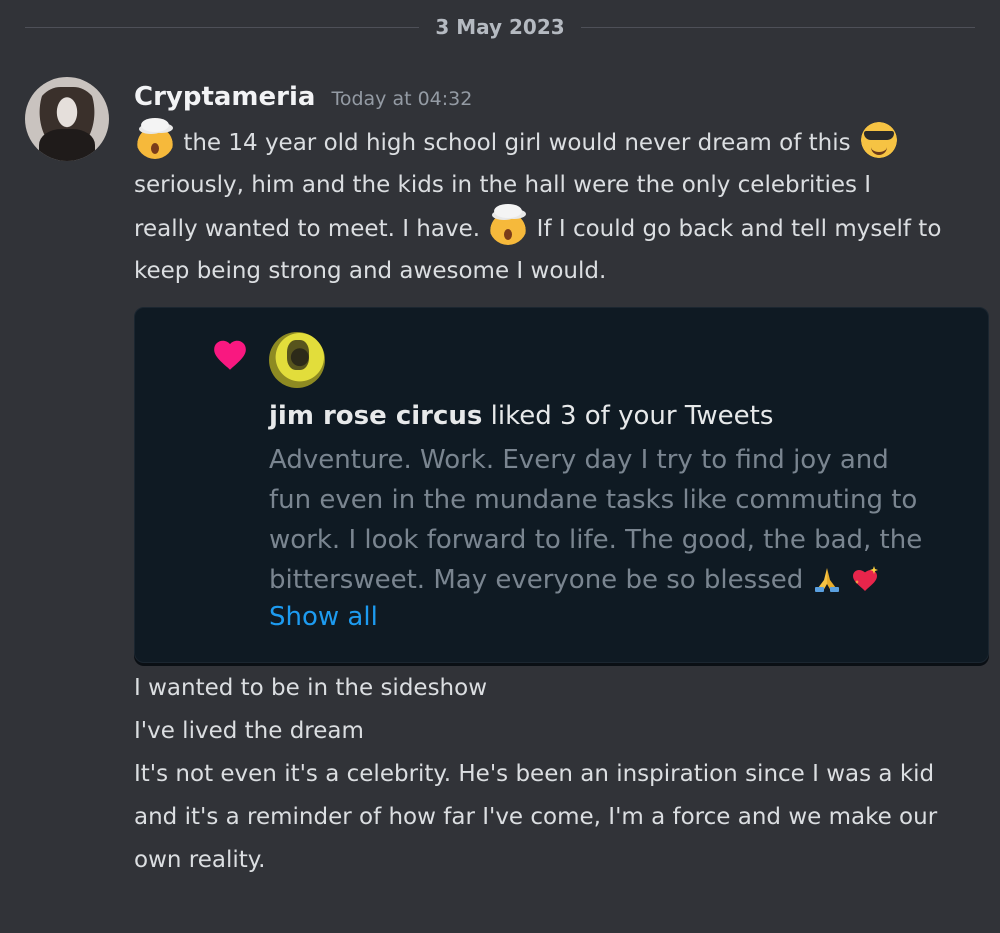 Image resolution: width=1000 pixels, height=933 pixels. I want to click on followup-line-1: I wanted to be in the sideshow, so click(311, 688).